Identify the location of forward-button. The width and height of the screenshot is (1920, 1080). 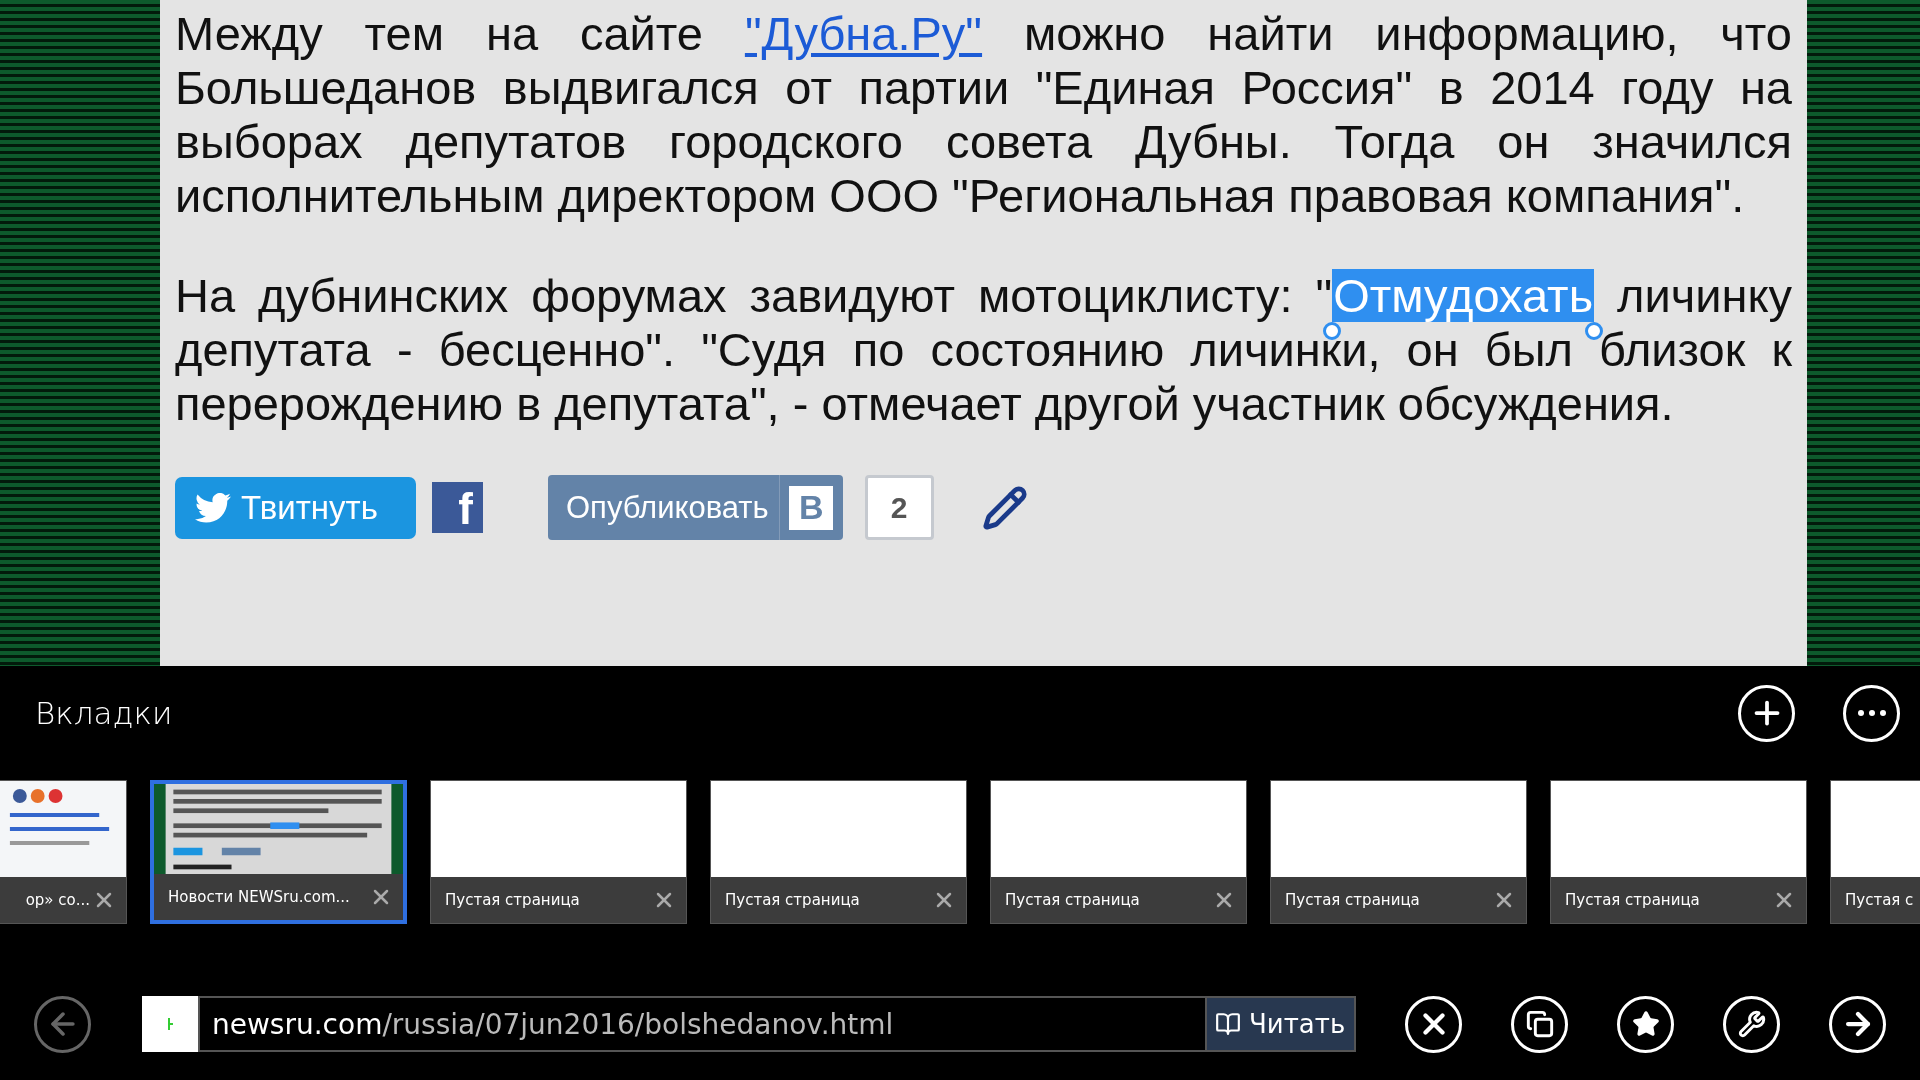
(1857, 1024).